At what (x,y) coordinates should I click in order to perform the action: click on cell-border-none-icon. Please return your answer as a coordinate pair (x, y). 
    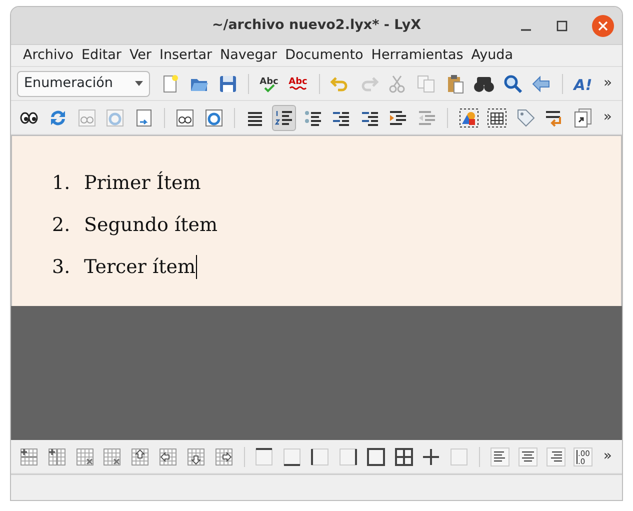
    Looking at the image, I should click on (459, 456).